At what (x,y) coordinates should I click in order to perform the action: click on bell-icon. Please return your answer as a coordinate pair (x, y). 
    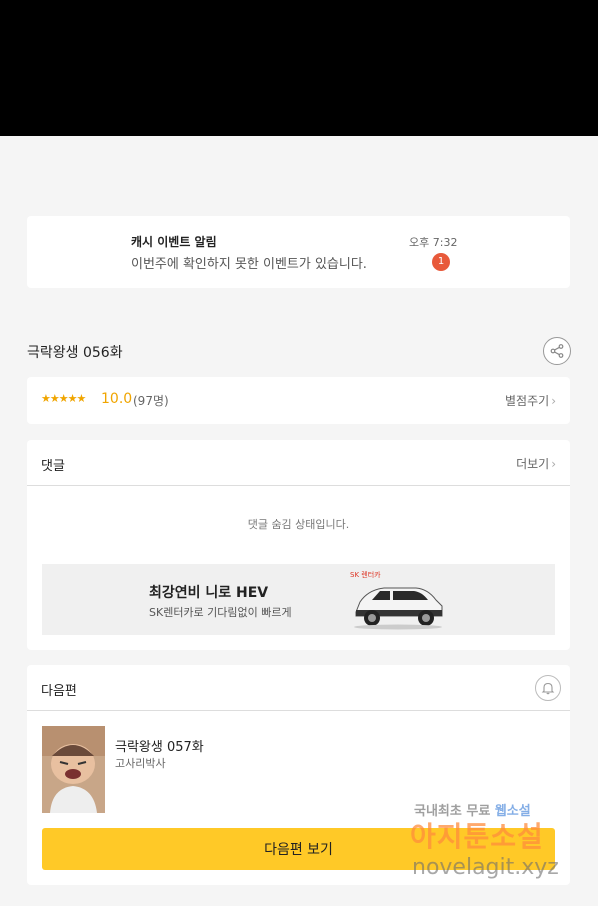
    Looking at the image, I should click on (548, 688).